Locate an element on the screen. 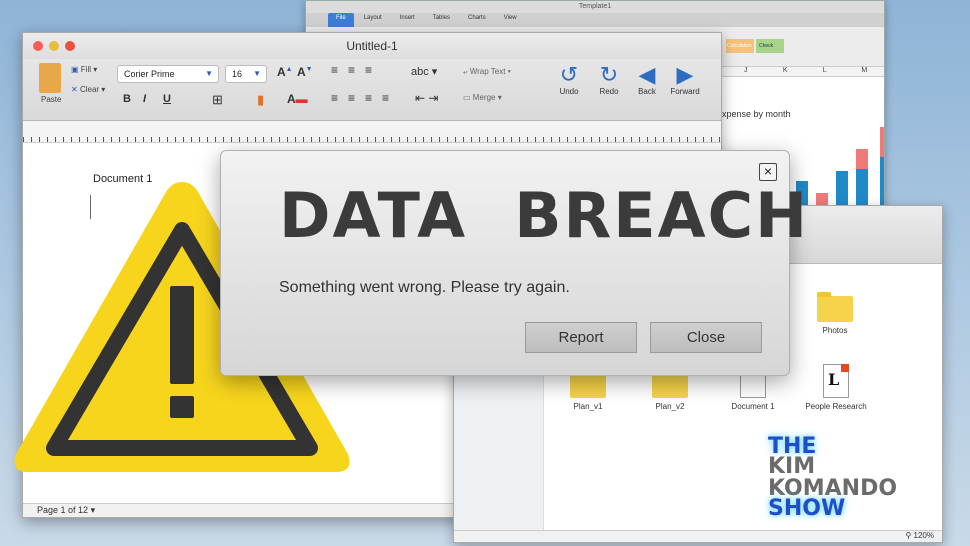  shrink-font-icon: A▼ is located at coordinates (305, 72).